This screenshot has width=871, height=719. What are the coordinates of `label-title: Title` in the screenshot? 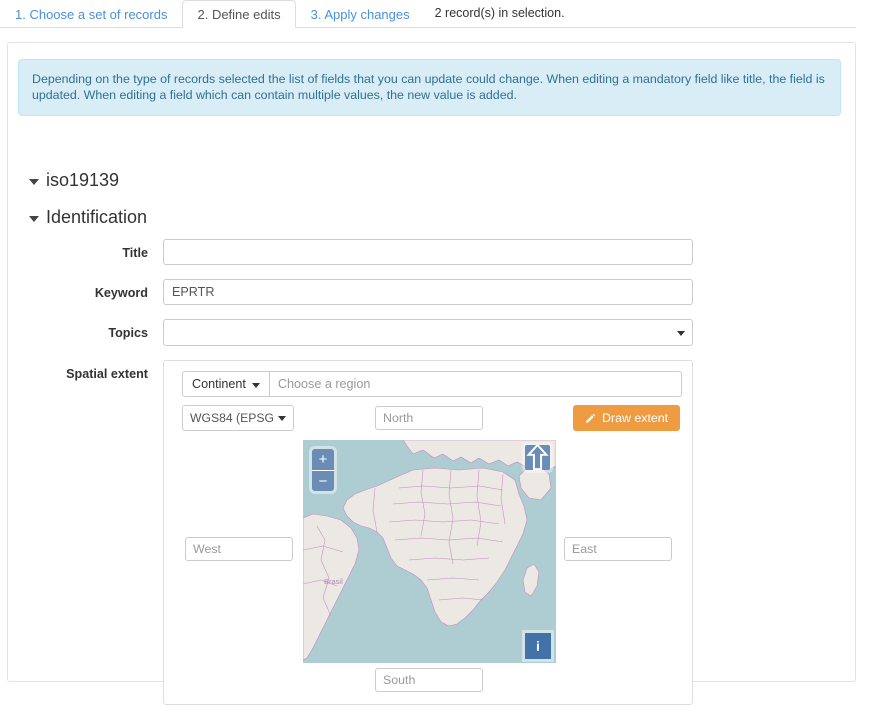 It's located at (135, 253).